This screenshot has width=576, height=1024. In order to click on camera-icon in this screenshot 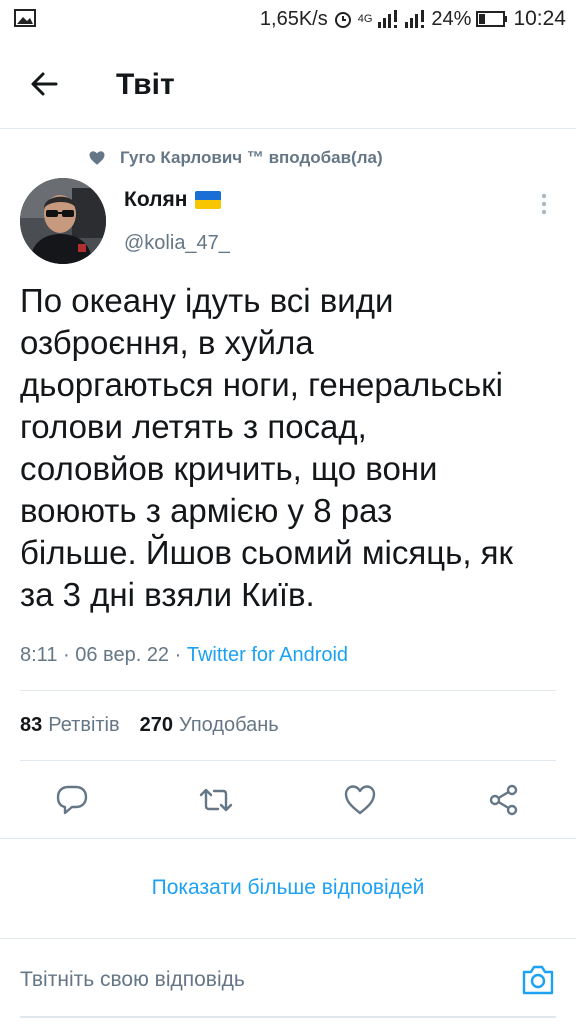, I will do `click(538, 980)`.